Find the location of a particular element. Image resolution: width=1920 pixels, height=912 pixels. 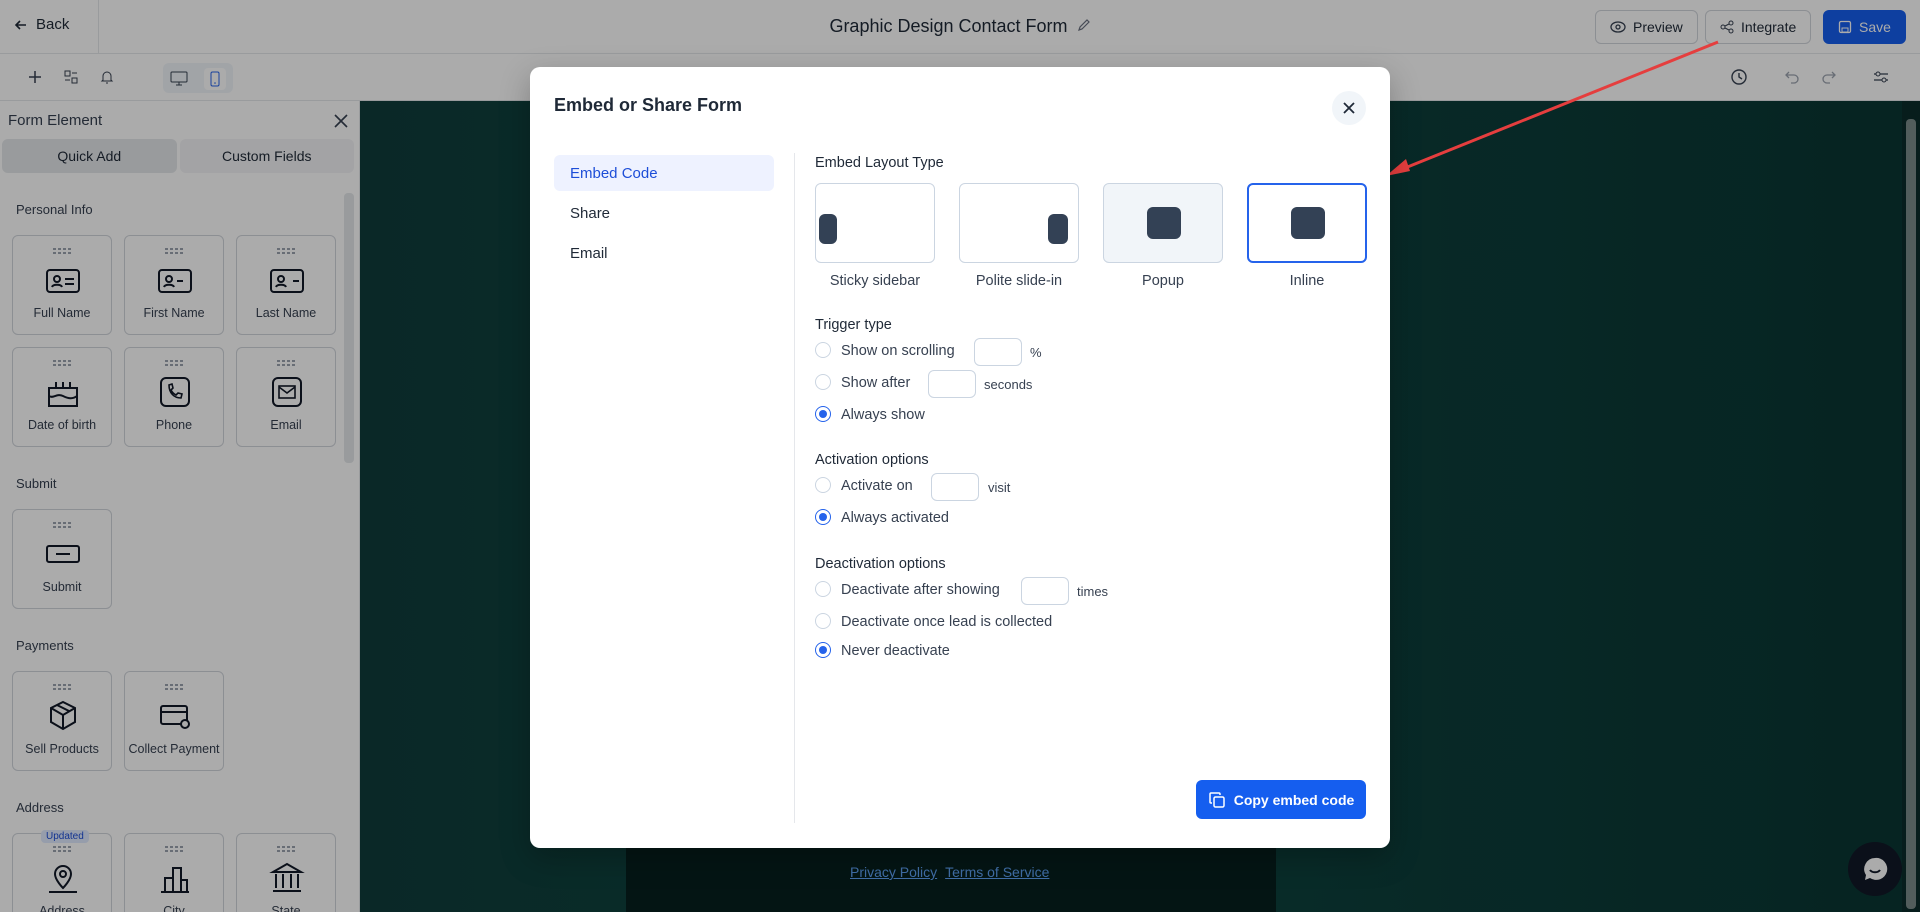

close-icon is located at coordinates (1349, 108).